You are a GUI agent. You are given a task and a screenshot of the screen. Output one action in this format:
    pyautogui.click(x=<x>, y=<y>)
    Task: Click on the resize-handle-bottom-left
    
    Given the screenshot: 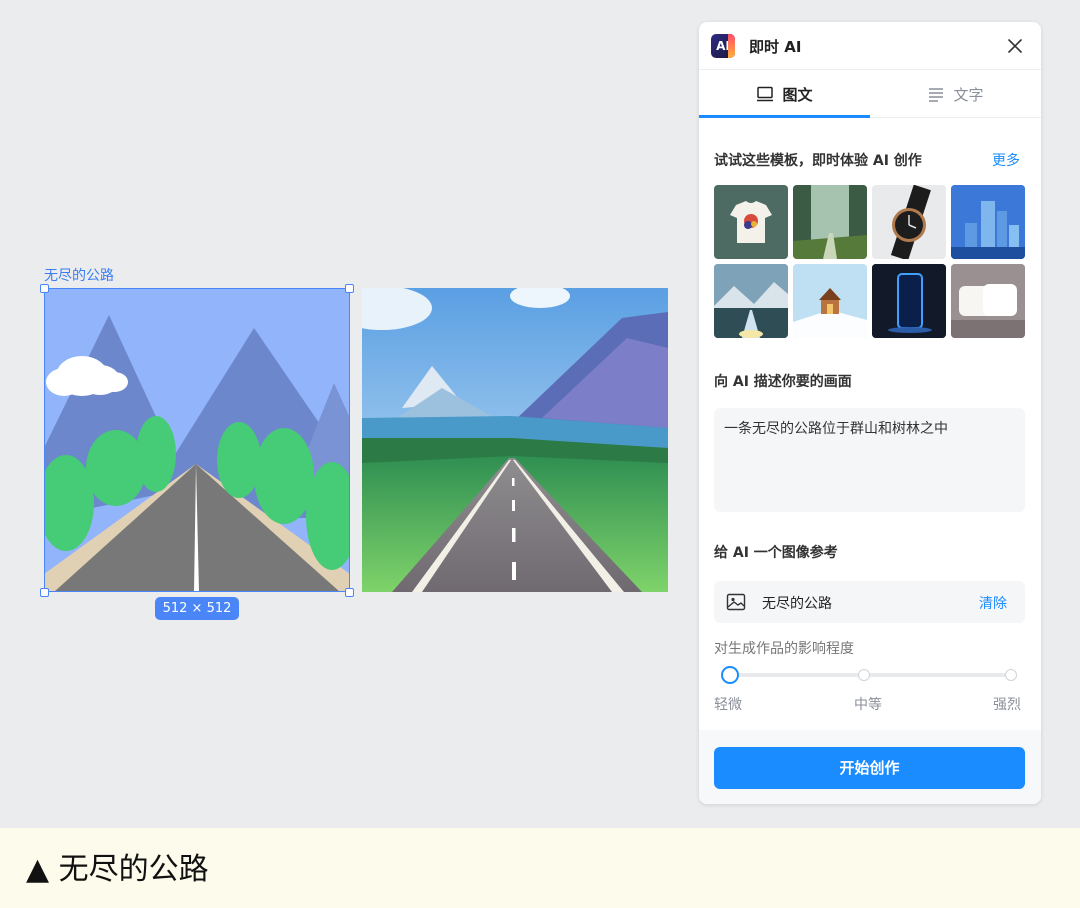 What is the action you would take?
    pyautogui.click(x=44, y=592)
    